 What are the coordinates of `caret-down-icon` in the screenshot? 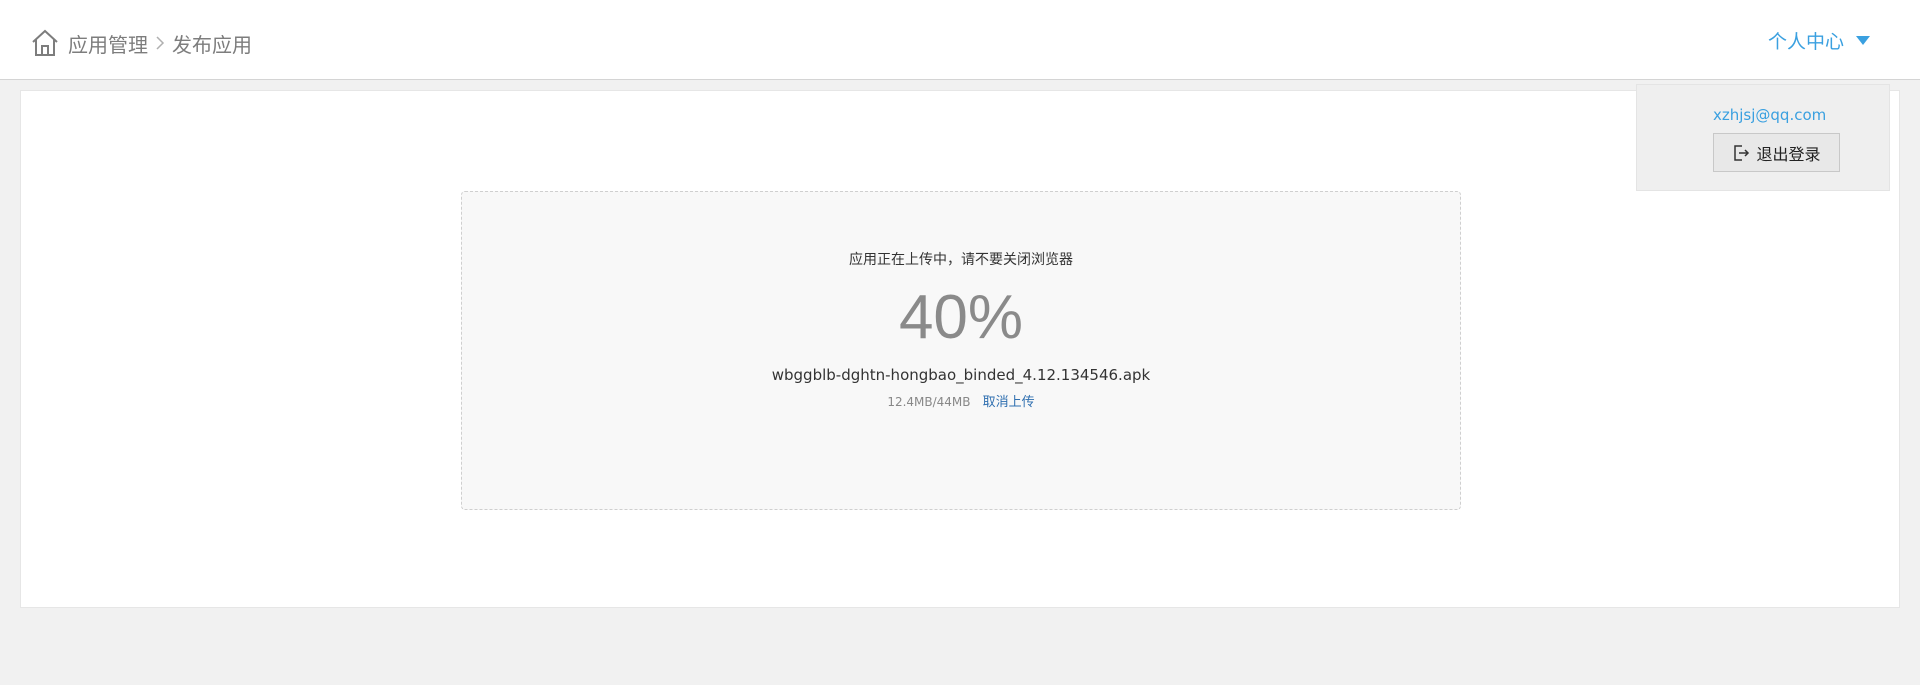 It's located at (1863, 40).